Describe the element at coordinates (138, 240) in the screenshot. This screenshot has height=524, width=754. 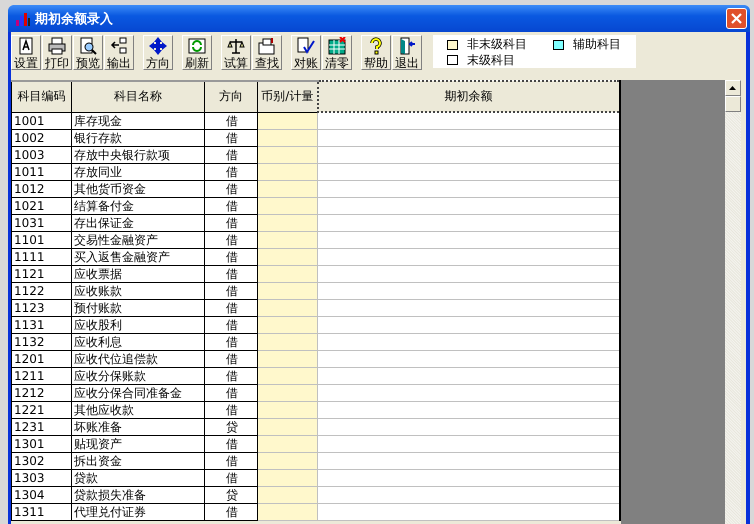
I see `table-cell: 交易性金融资产` at that location.